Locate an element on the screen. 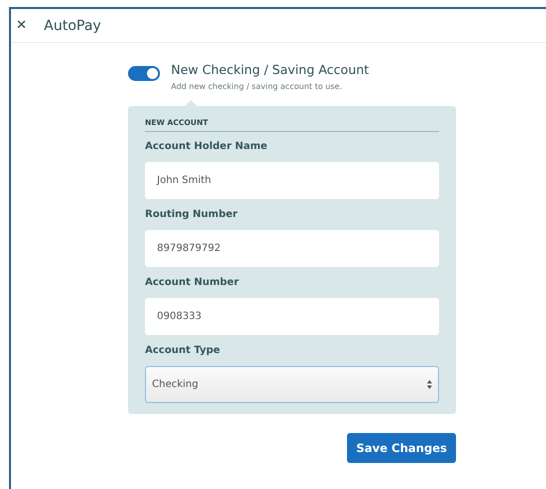  toggle-description: Add new checking / saving account to use. is located at coordinates (257, 86).